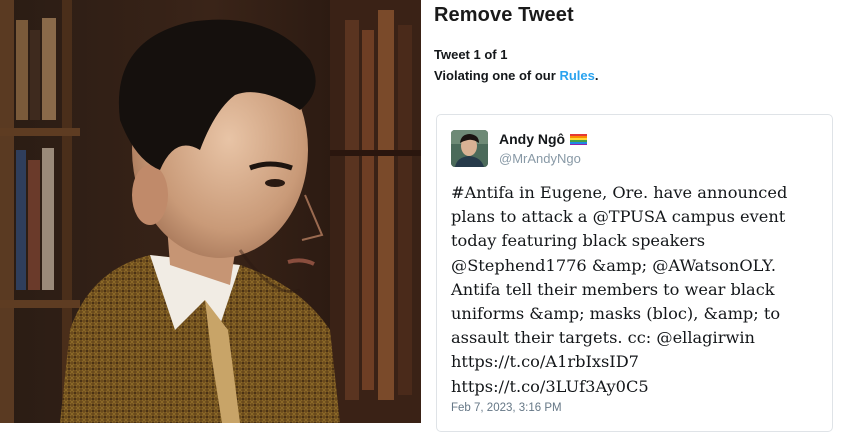 This screenshot has width=845, height=432. What do you see at coordinates (497, 75) in the screenshot?
I see `violation-prefix: Violating one of our` at bounding box center [497, 75].